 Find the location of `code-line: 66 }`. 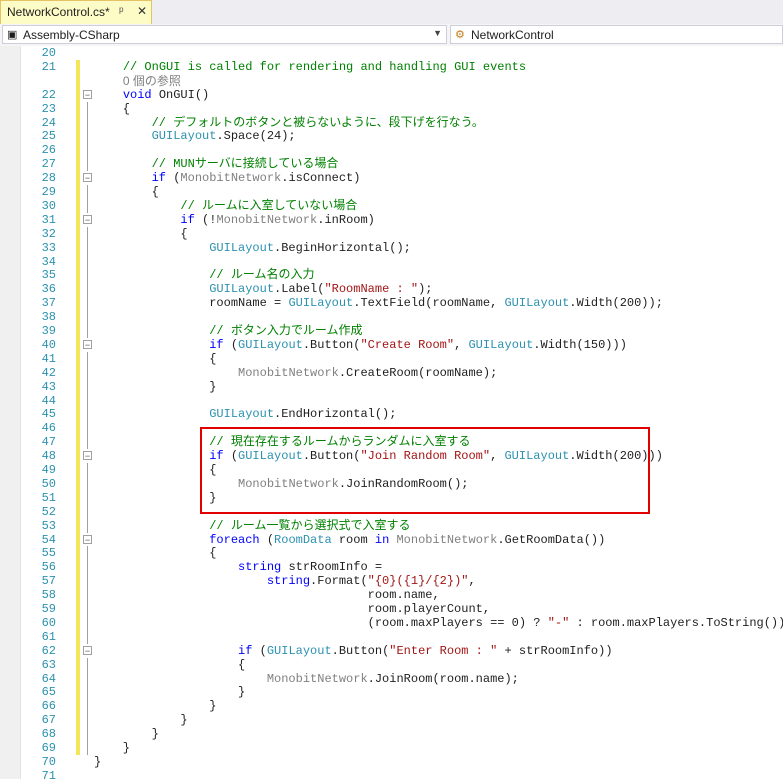

code-line: 66 } is located at coordinates (391, 706).